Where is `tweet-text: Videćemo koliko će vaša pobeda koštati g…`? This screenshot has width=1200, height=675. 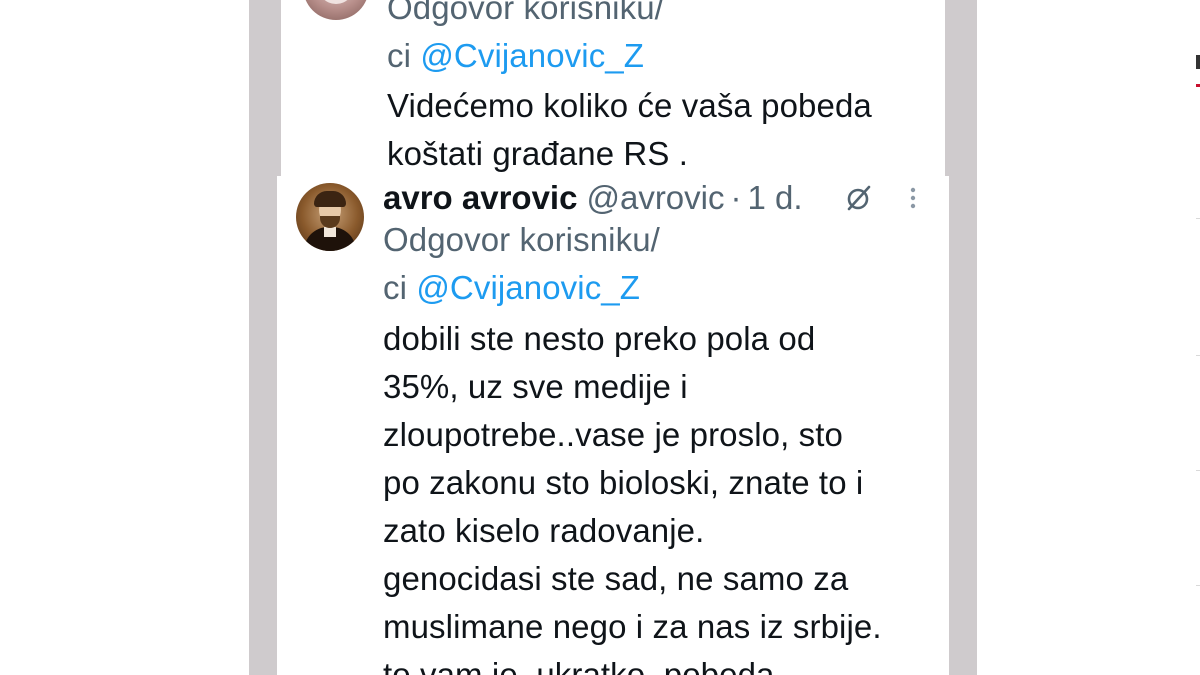 tweet-text: Videćemo koliko će vaša pobeda koštati g… is located at coordinates (662, 130).